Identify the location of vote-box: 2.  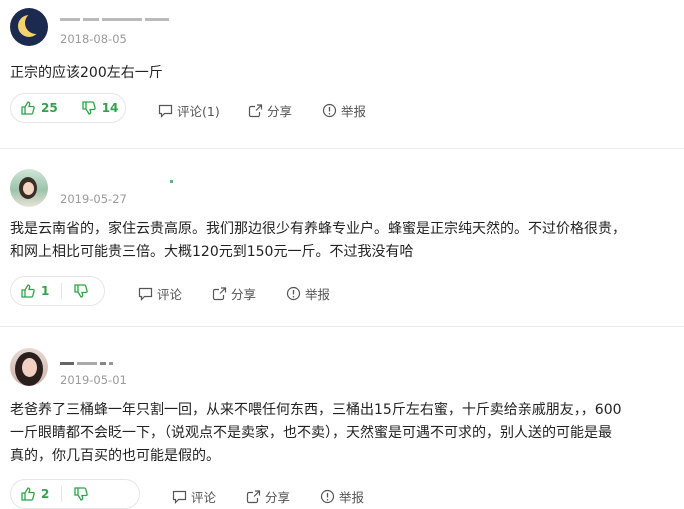
(75, 494).